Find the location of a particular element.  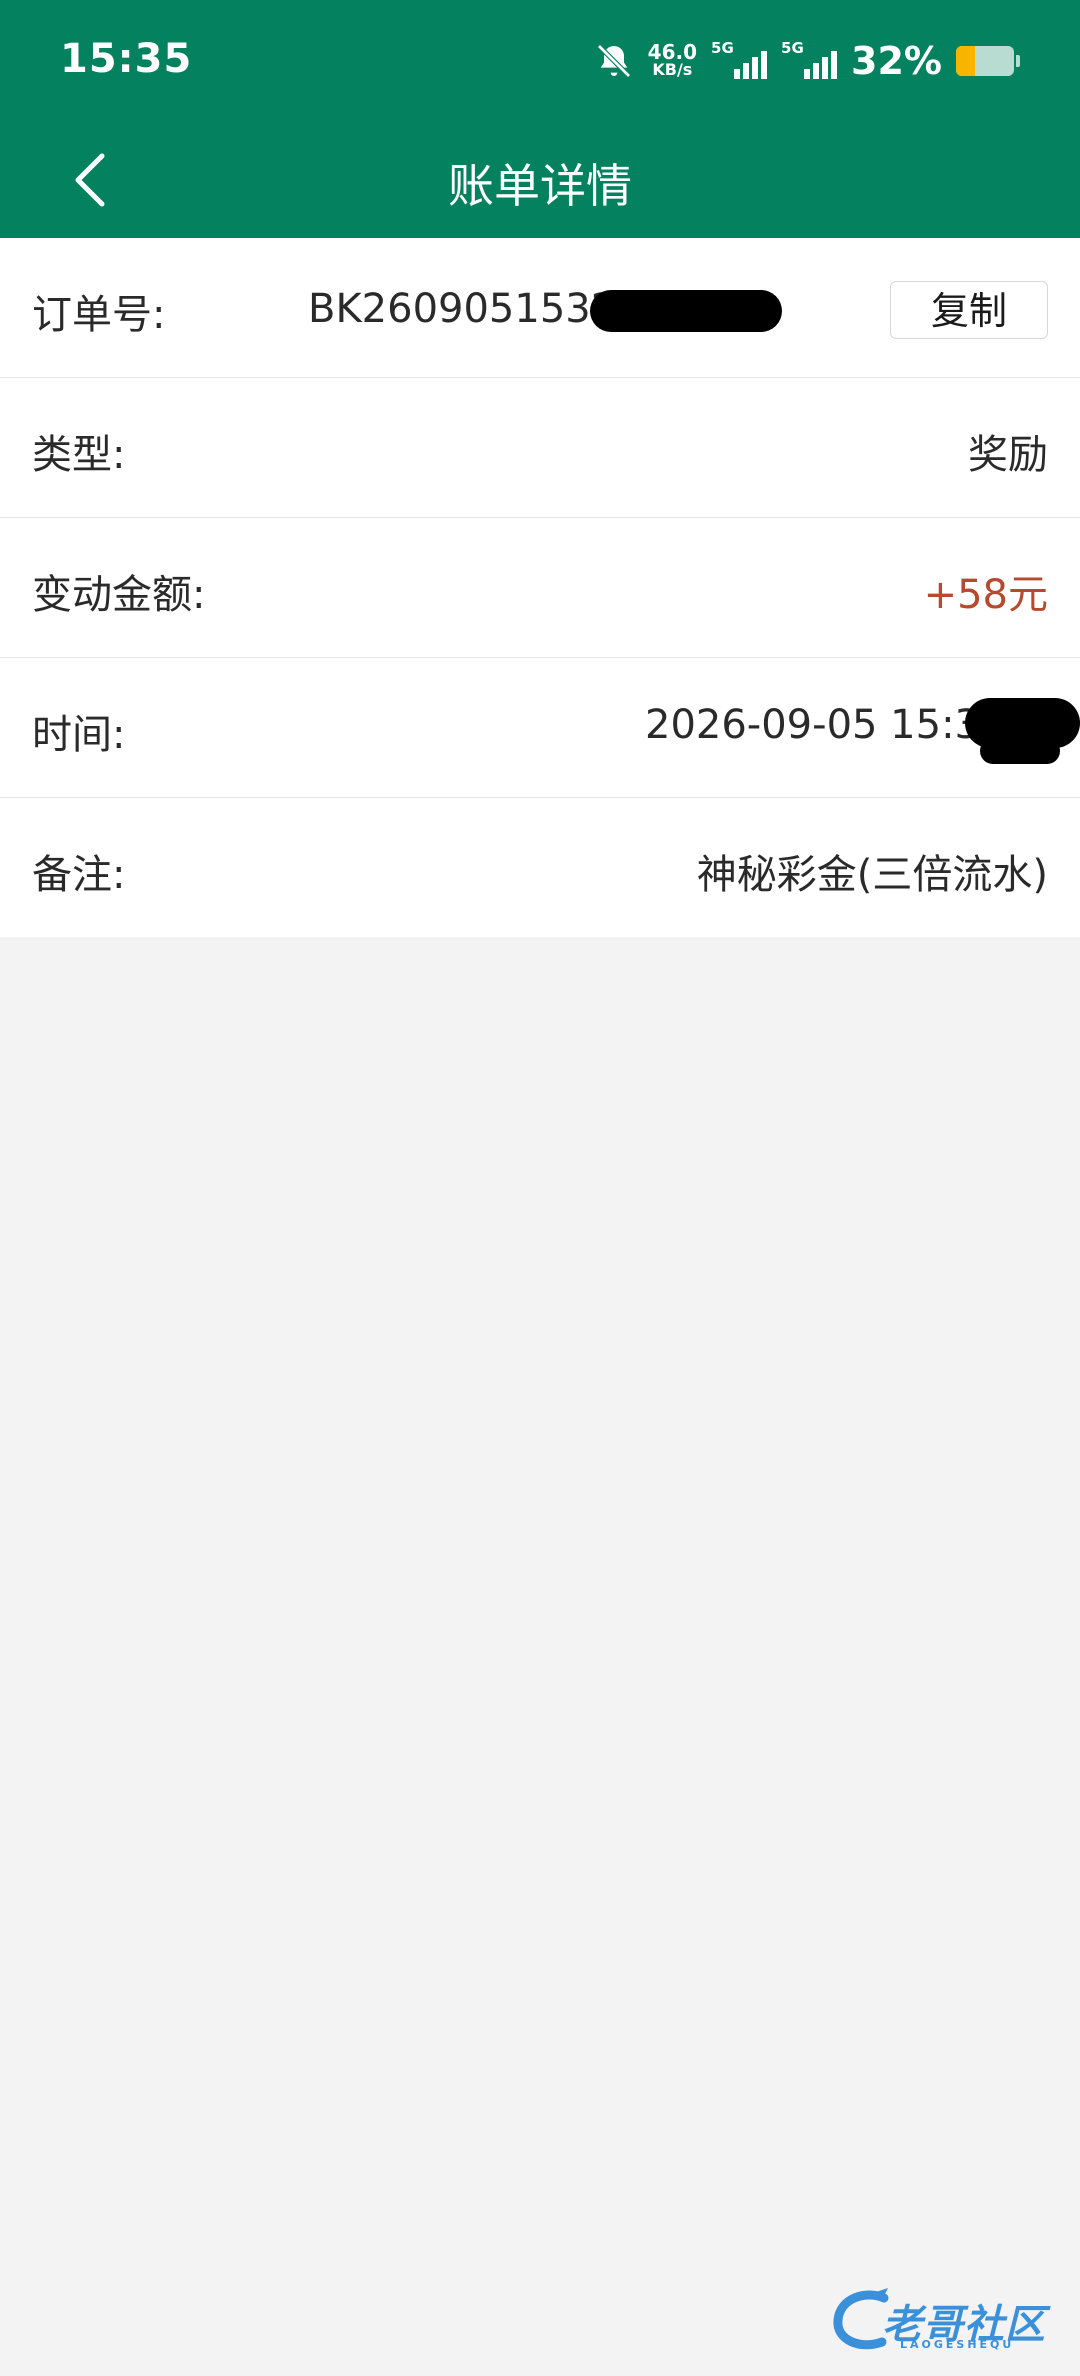

bell-off-icon is located at coordinates (614, 61).